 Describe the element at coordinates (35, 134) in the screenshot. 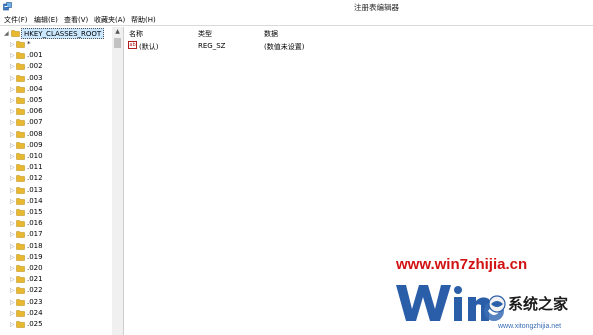

I see `tree-item-label: .008` at that location.